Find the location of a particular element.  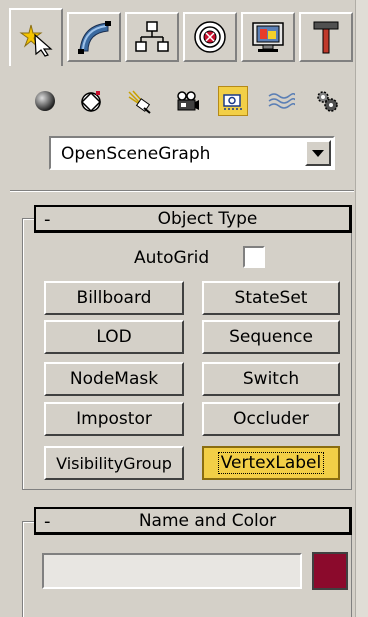

geometry-sphere-icon is located at coordinates (45, 101).